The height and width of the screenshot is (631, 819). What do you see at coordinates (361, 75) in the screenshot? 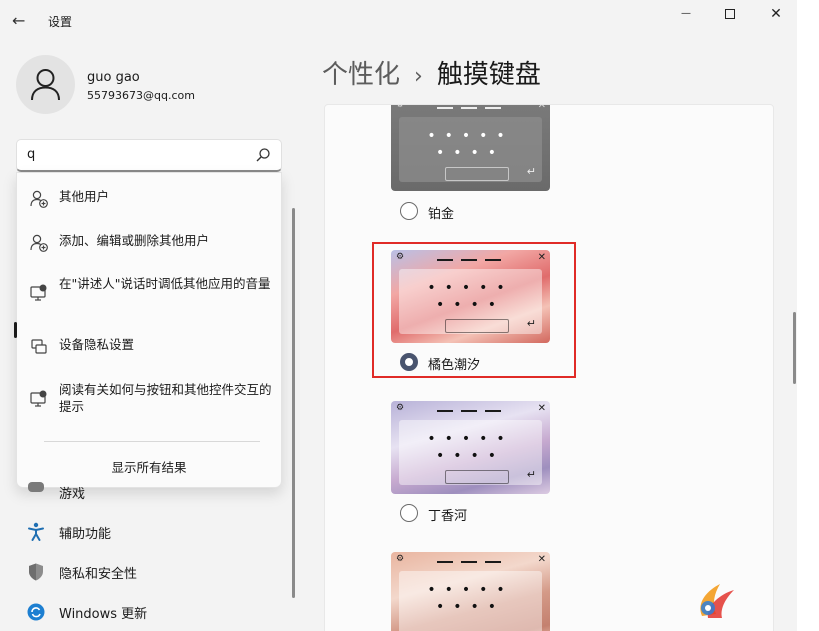
I see `breadcrumb-parent: 个性化` at bounding box center [361, 75].